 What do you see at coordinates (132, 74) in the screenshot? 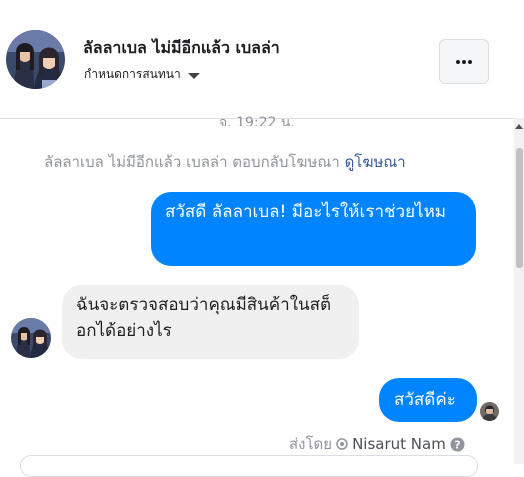
I see `assign-conversation-label: กำหนดการสนทนา` at bounding box center [132, 74].